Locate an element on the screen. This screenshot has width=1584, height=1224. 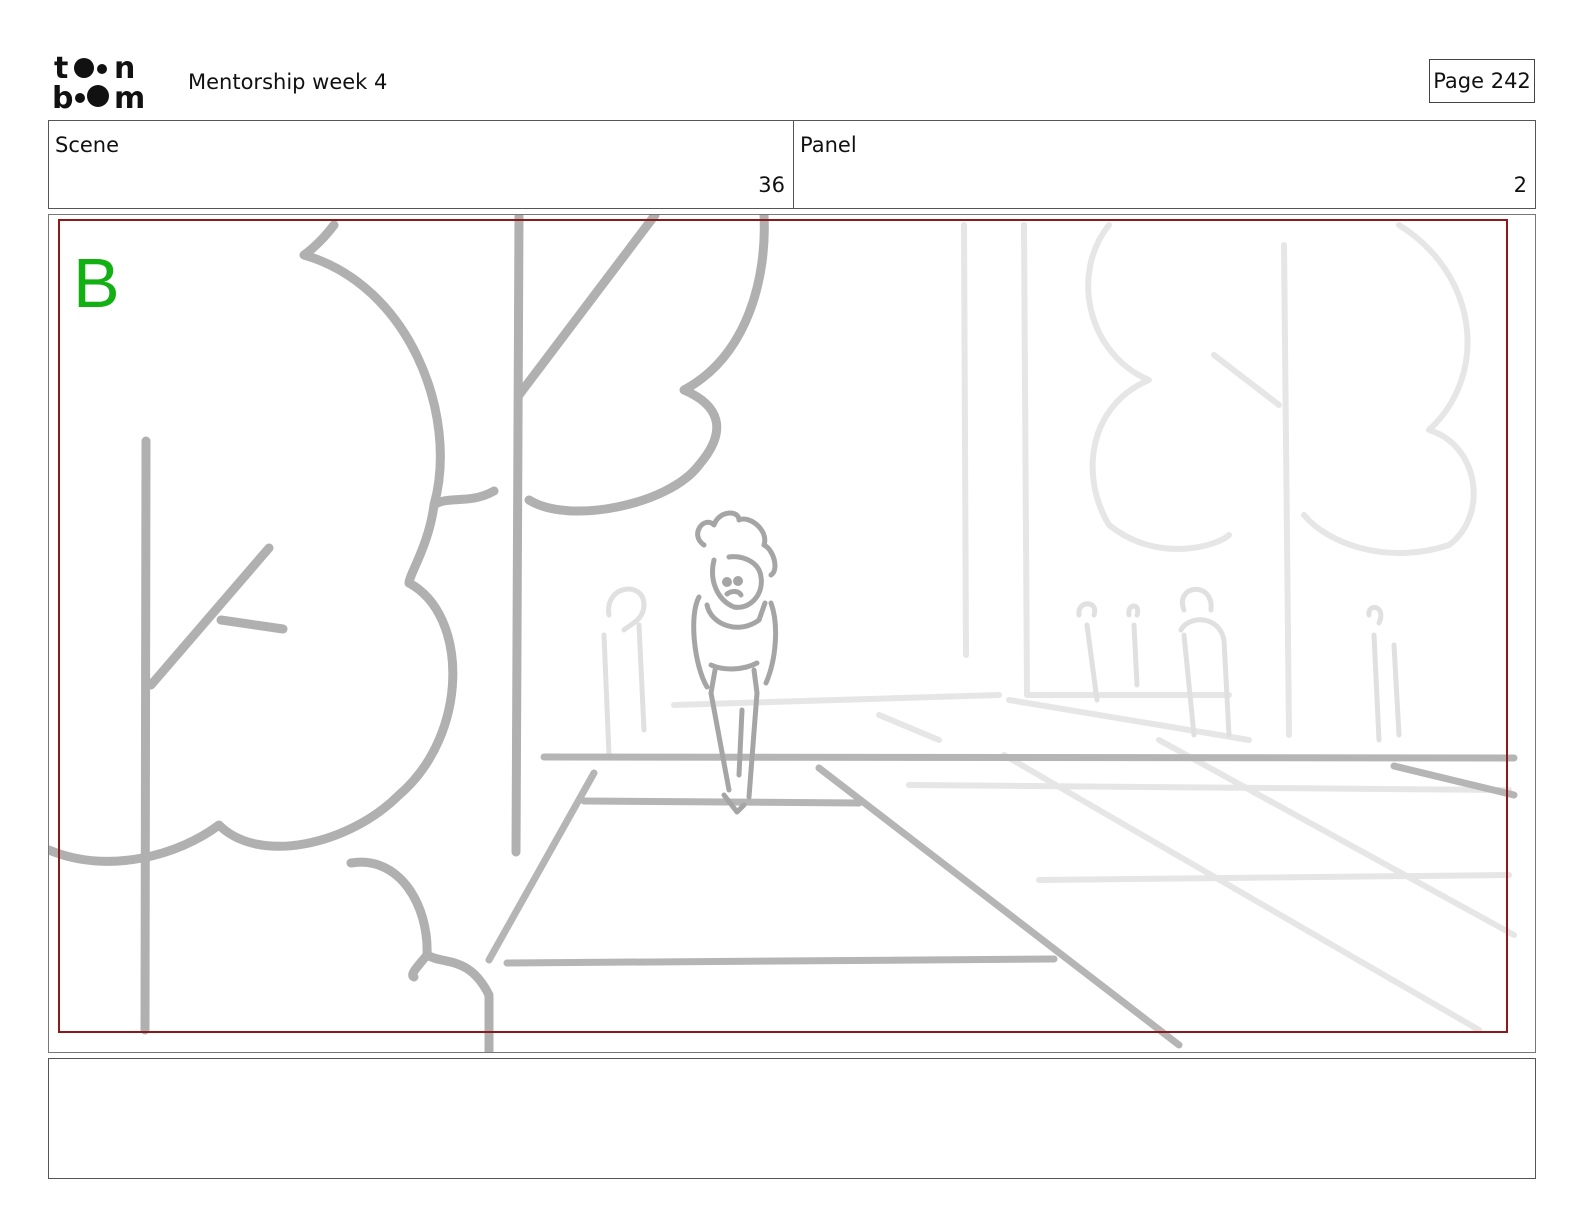
svg-text: m is located at coordinates (129, 96).